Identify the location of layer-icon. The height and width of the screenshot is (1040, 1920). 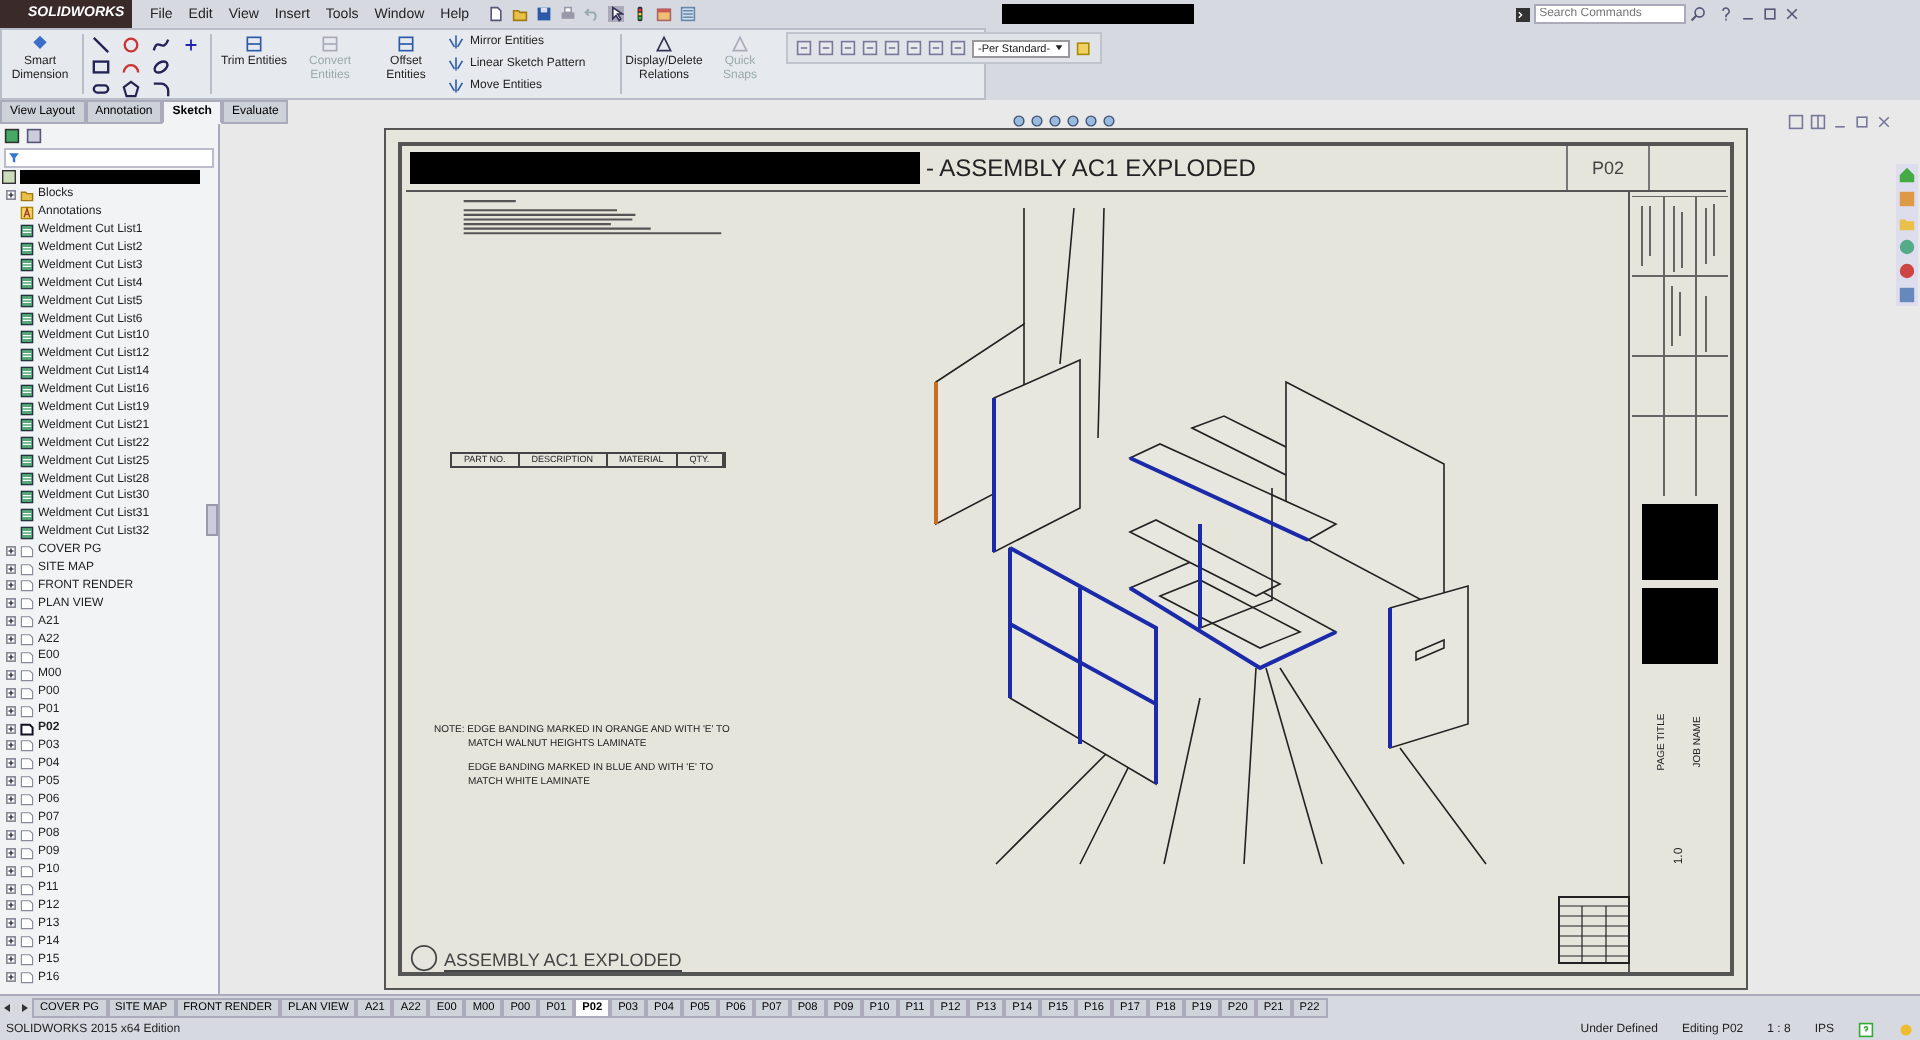
(1083, 48).